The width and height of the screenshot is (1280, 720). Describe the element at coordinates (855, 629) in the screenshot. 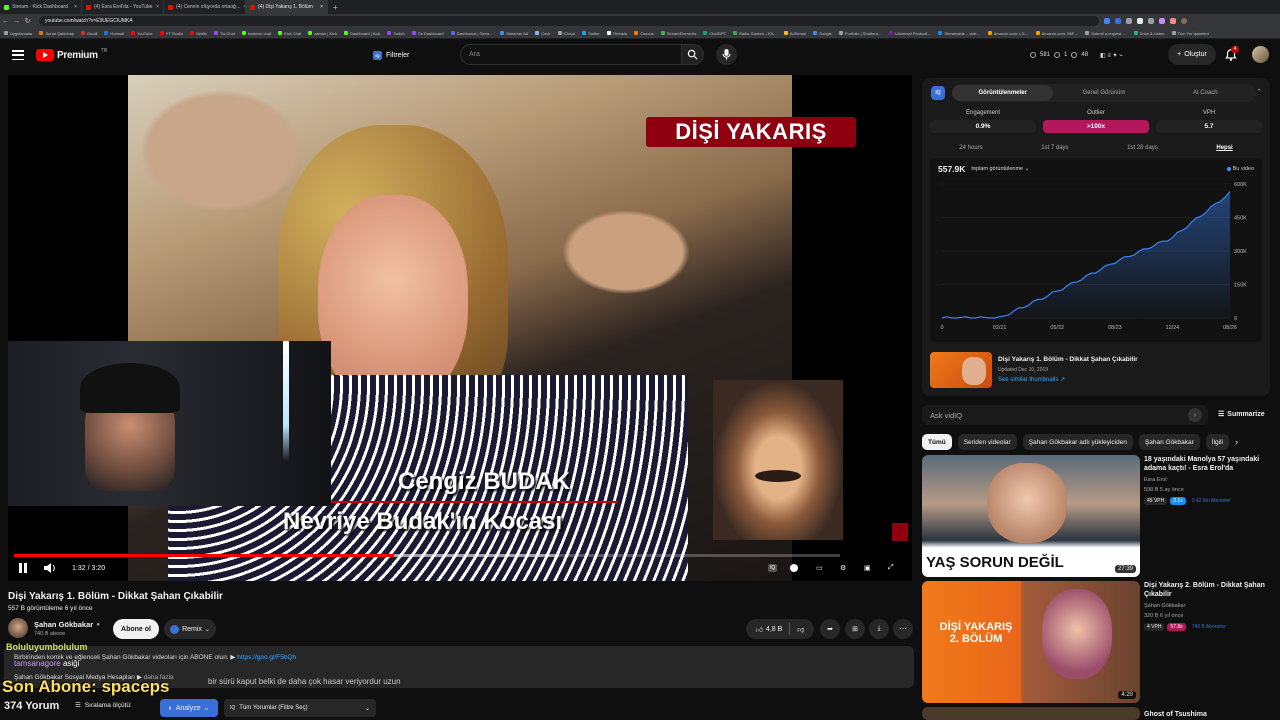

I see `save-icon: ⊞` at that location.